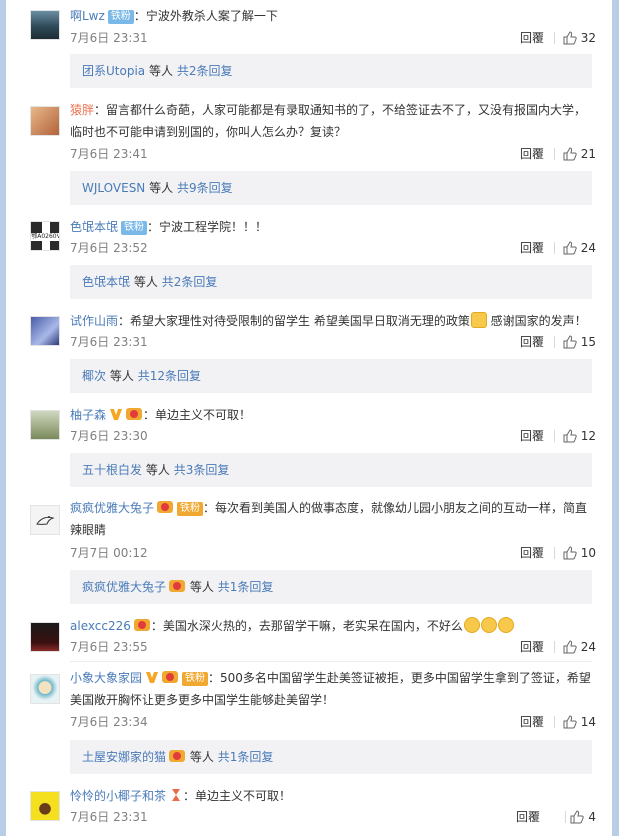 This screenshot has height=836, width=619. Describe the element at coordinates (579, 436) in the screenshot. I see `like-button: 12` at that location.